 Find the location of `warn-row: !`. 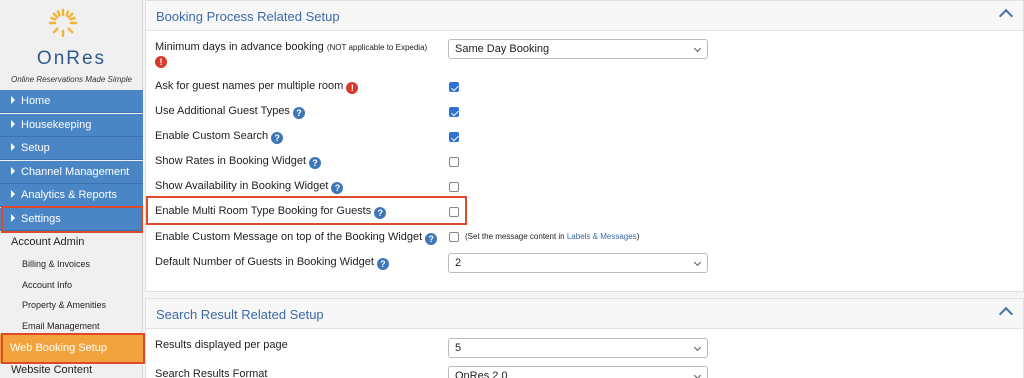

warn-row: ! is located at coordinates (159, 61).